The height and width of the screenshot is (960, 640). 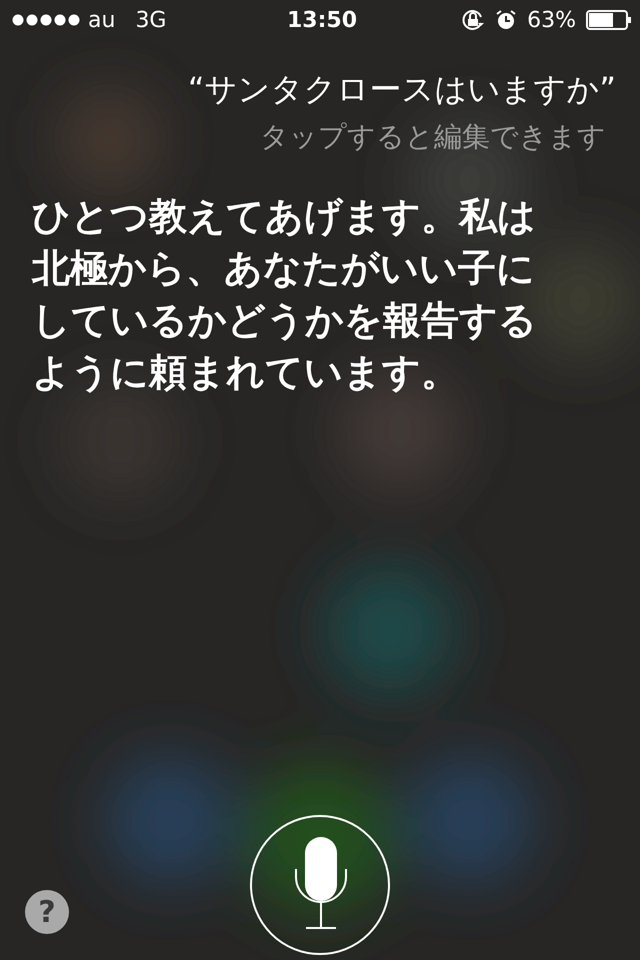 I want to click on spoken-query: “サンタクロースはいますか”, so click(x=402, y=90).